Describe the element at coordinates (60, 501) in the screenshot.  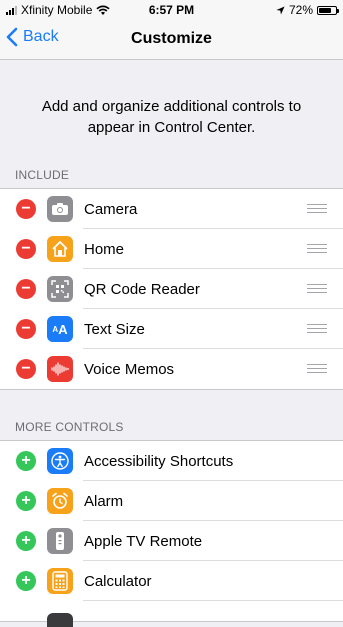
I see `alarm-icon` at that location.